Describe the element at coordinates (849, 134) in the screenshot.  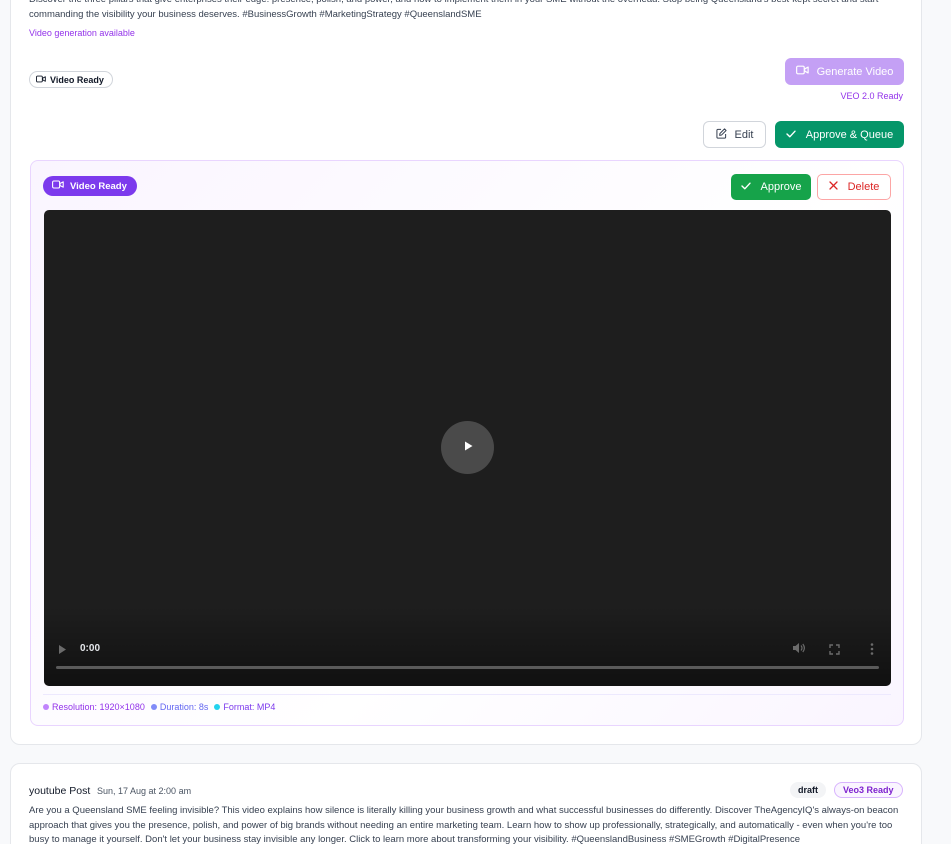
I see `approve-and-queue-label: Approve & Queue` at that location.